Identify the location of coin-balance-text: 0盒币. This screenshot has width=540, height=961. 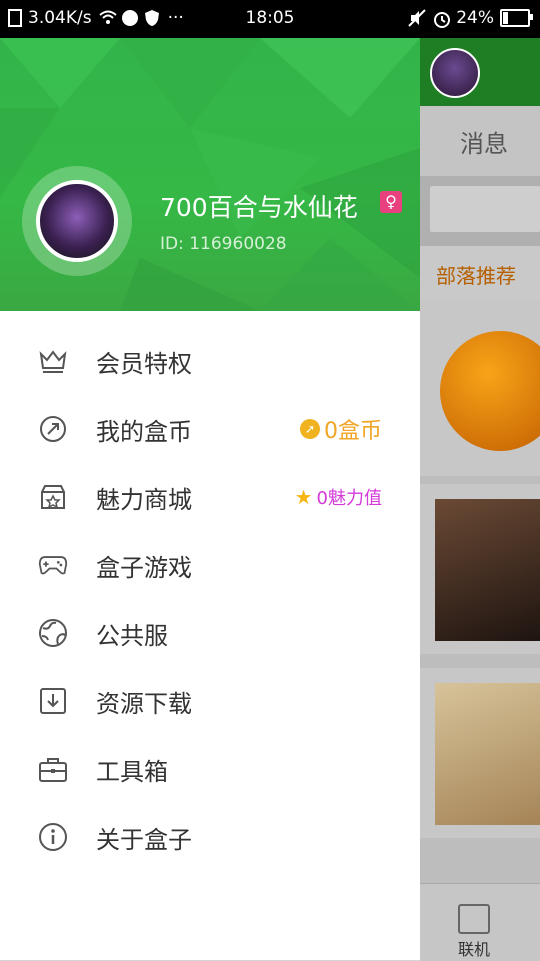
(353, 431).